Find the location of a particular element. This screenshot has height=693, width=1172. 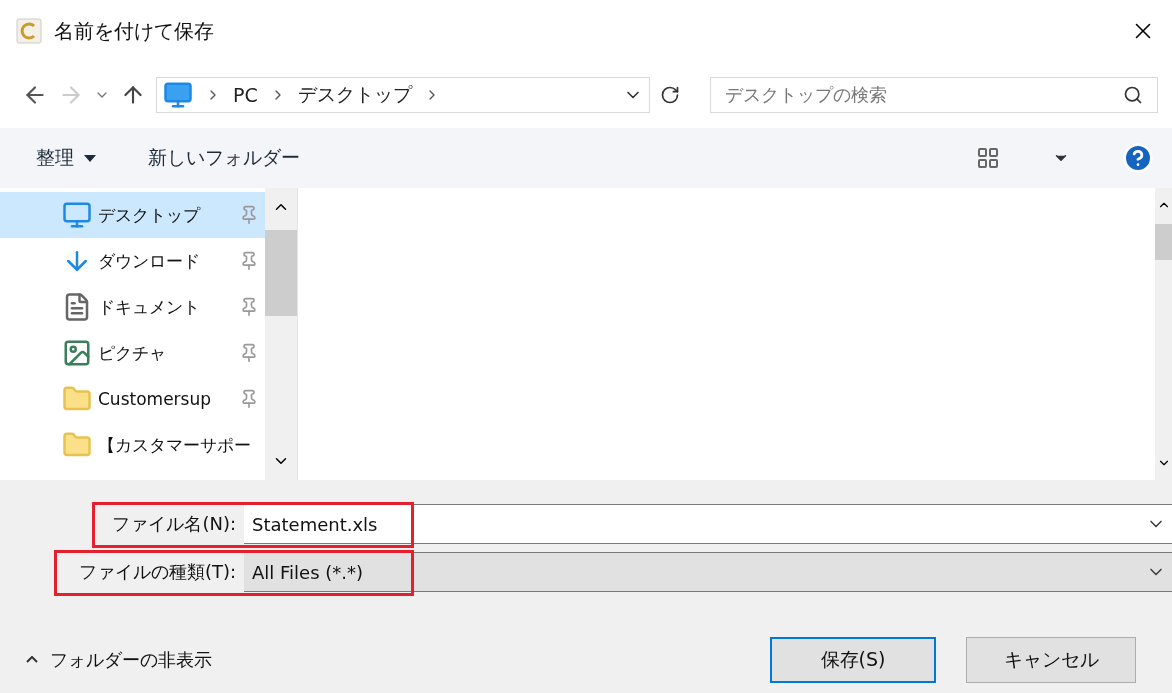

address-bar: PC デスクトップ is located at coordinates (403, 95).